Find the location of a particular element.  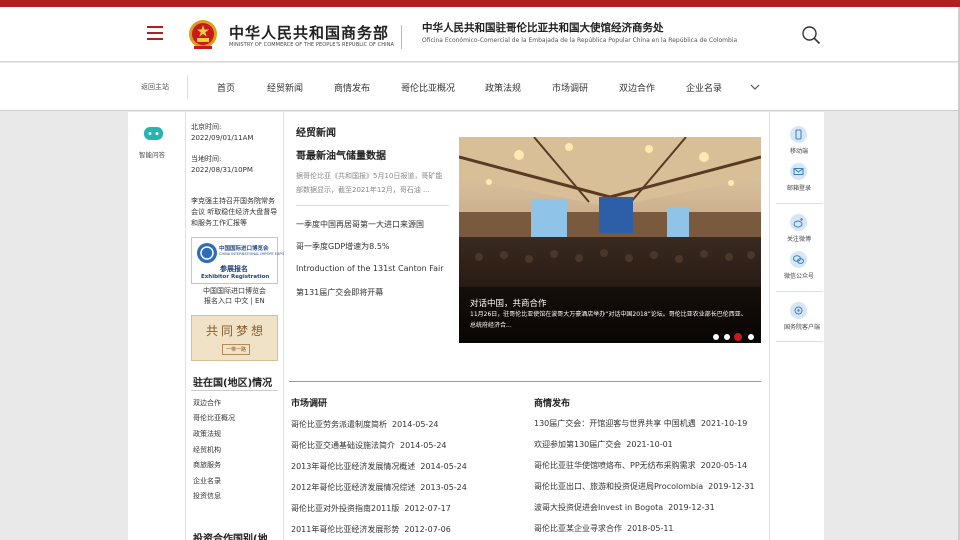

expo-caption-line2: 报名入口 中文 | EN is located at coordinates (234, 301).